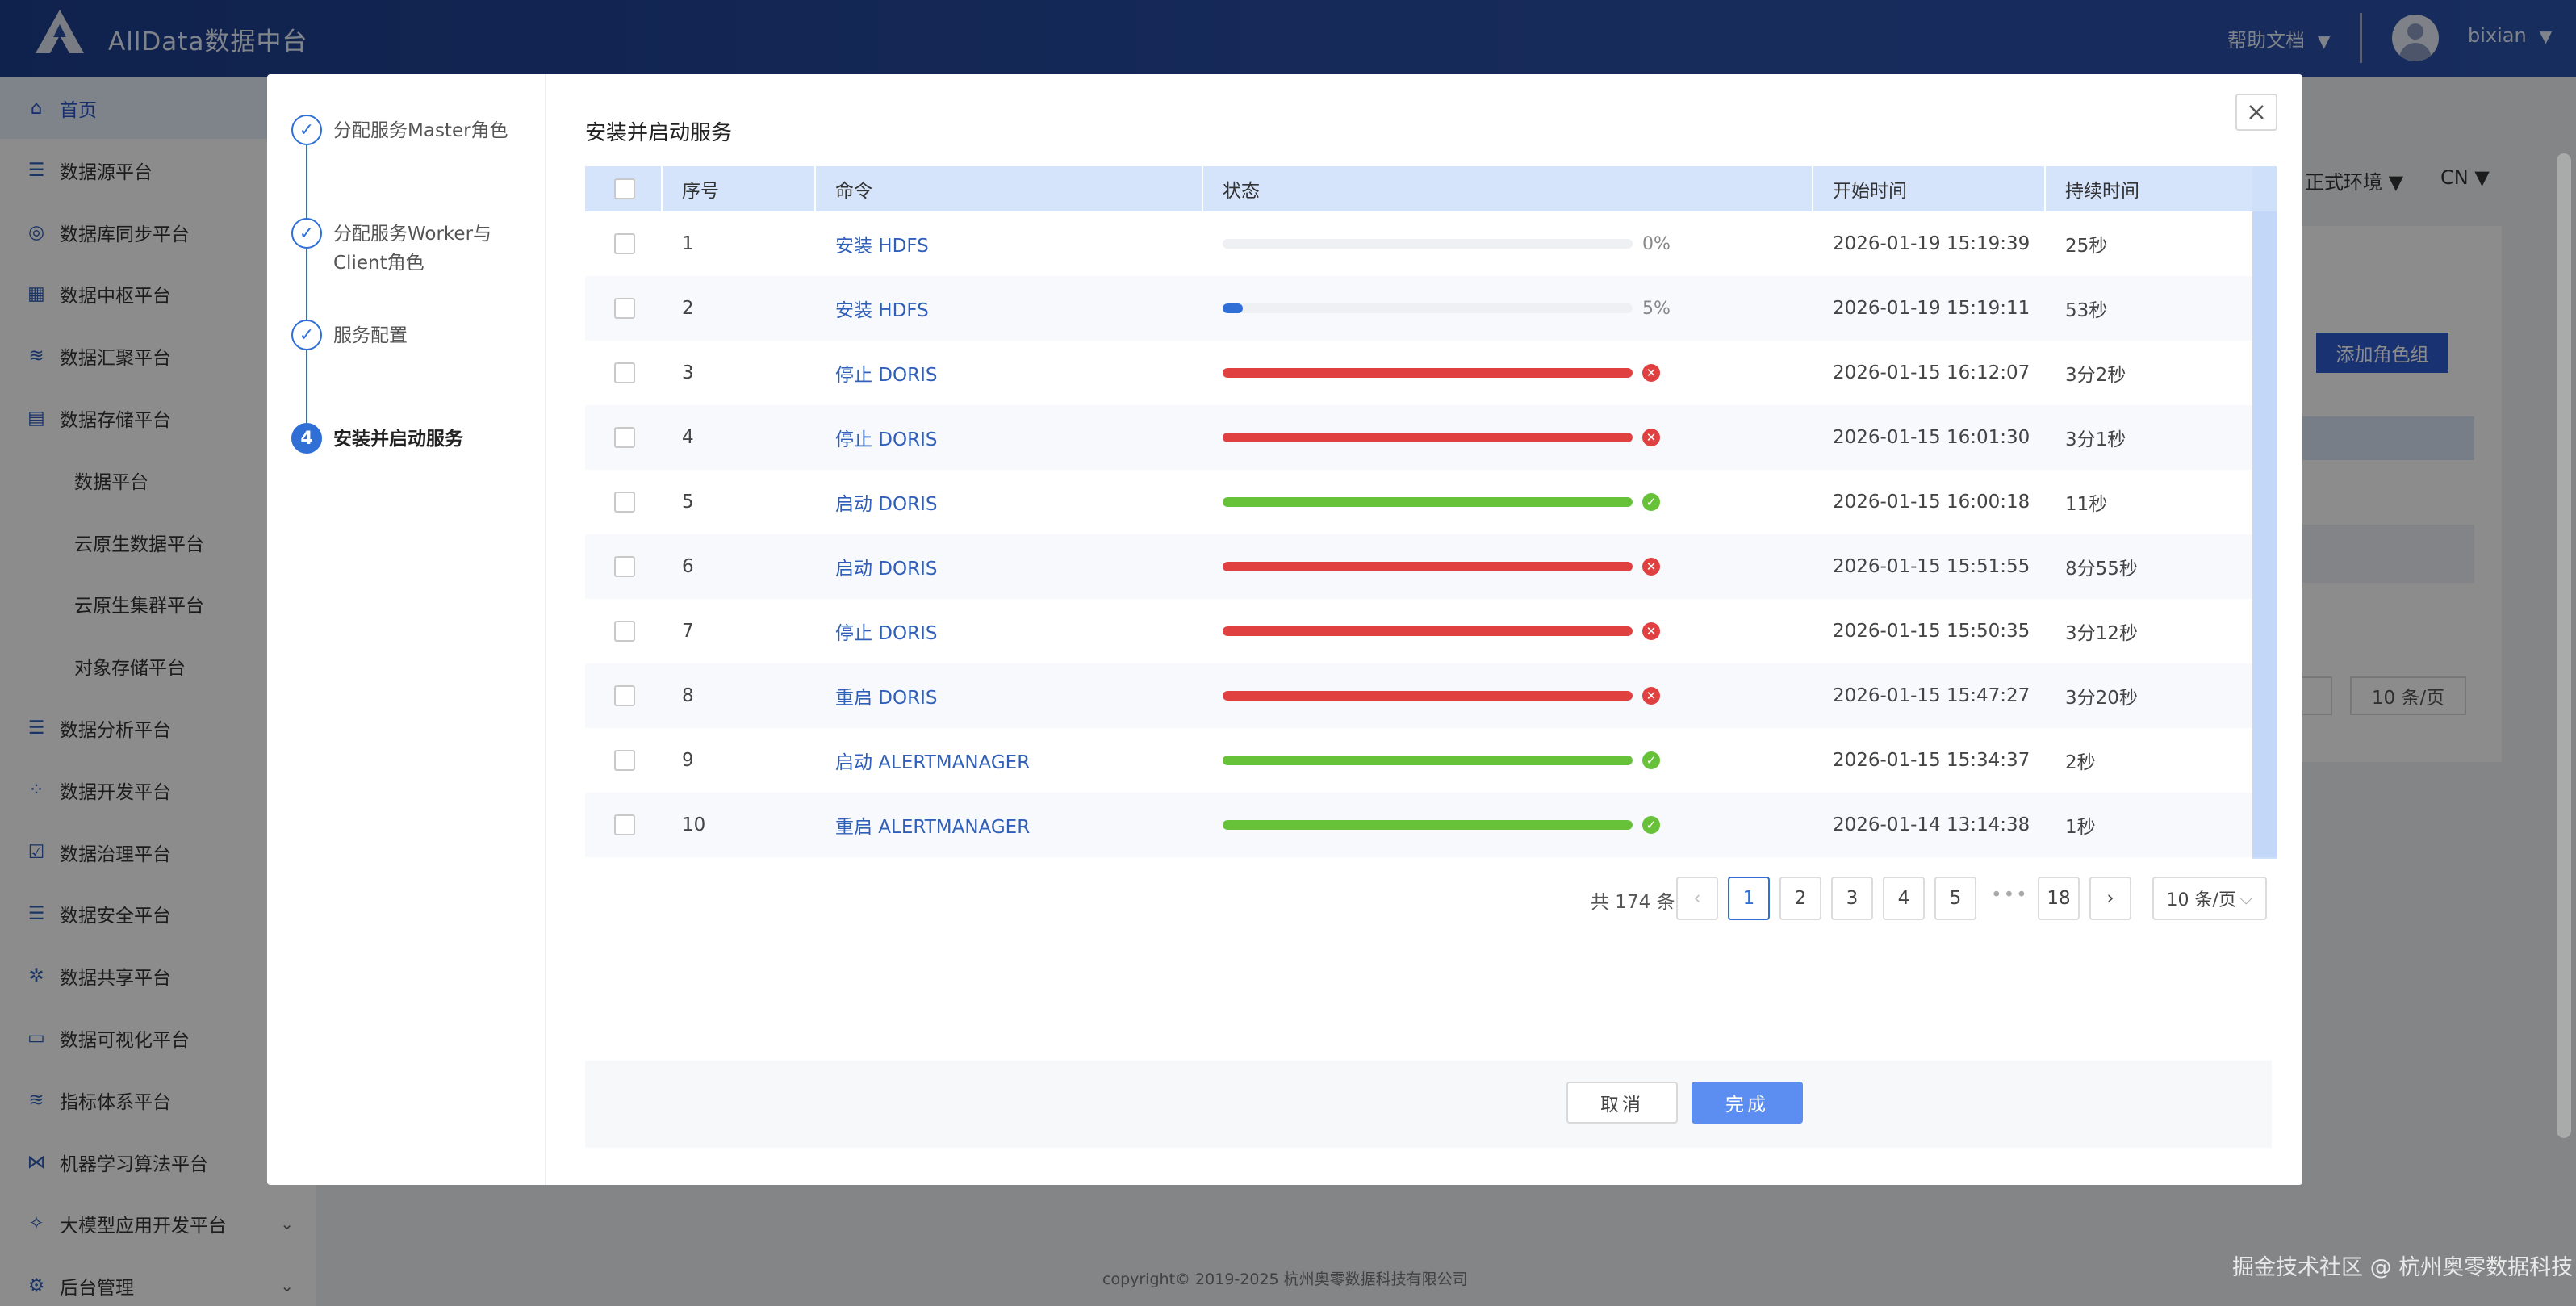 This screenshot has width=2576, height=1306. I want to click on start-time: 2026-01-15 16:01:30, so click(1931, 437).